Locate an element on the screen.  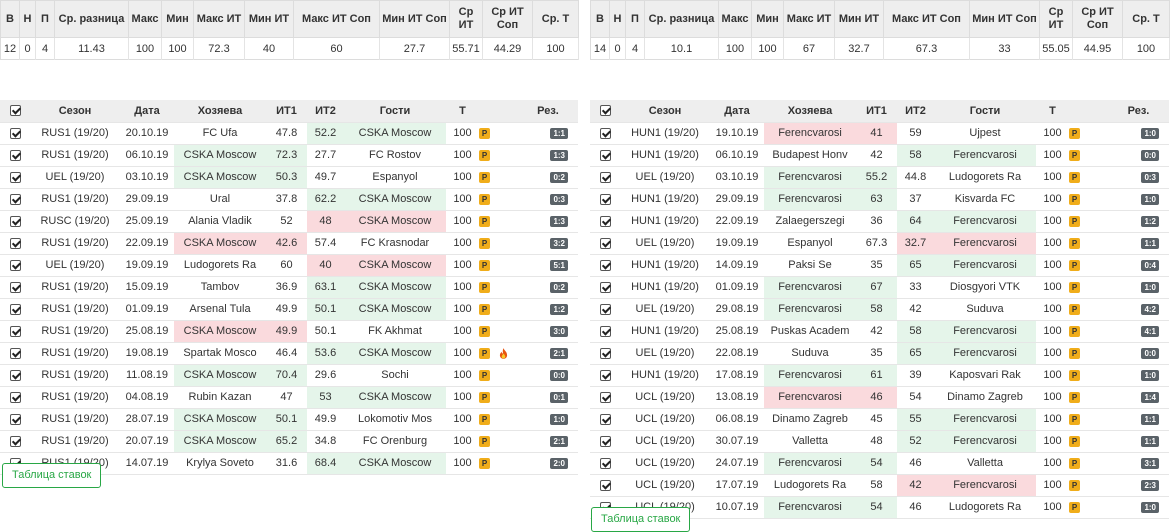
it2-cell: 34.8 is located at coordinates (325, 440).